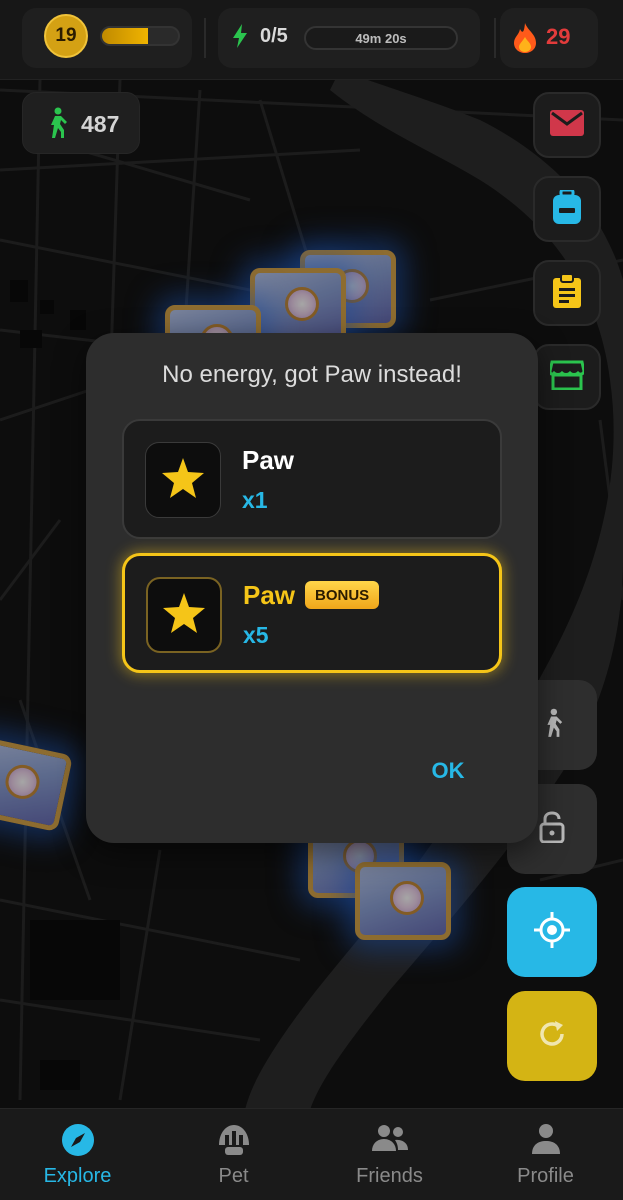 This screenshot has height=1200, width=623. What do you see at coordinates (448, 771) in the screenshot?
I see `ok-button: OK` at bounding box center [448, 771].